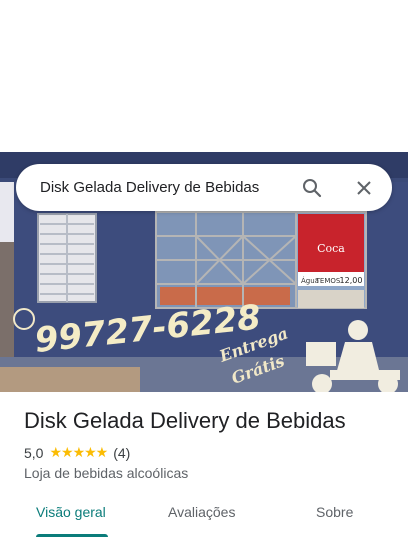 This screenshot has width=408, height=544. I want to click on close-icon, so click(364, 187).